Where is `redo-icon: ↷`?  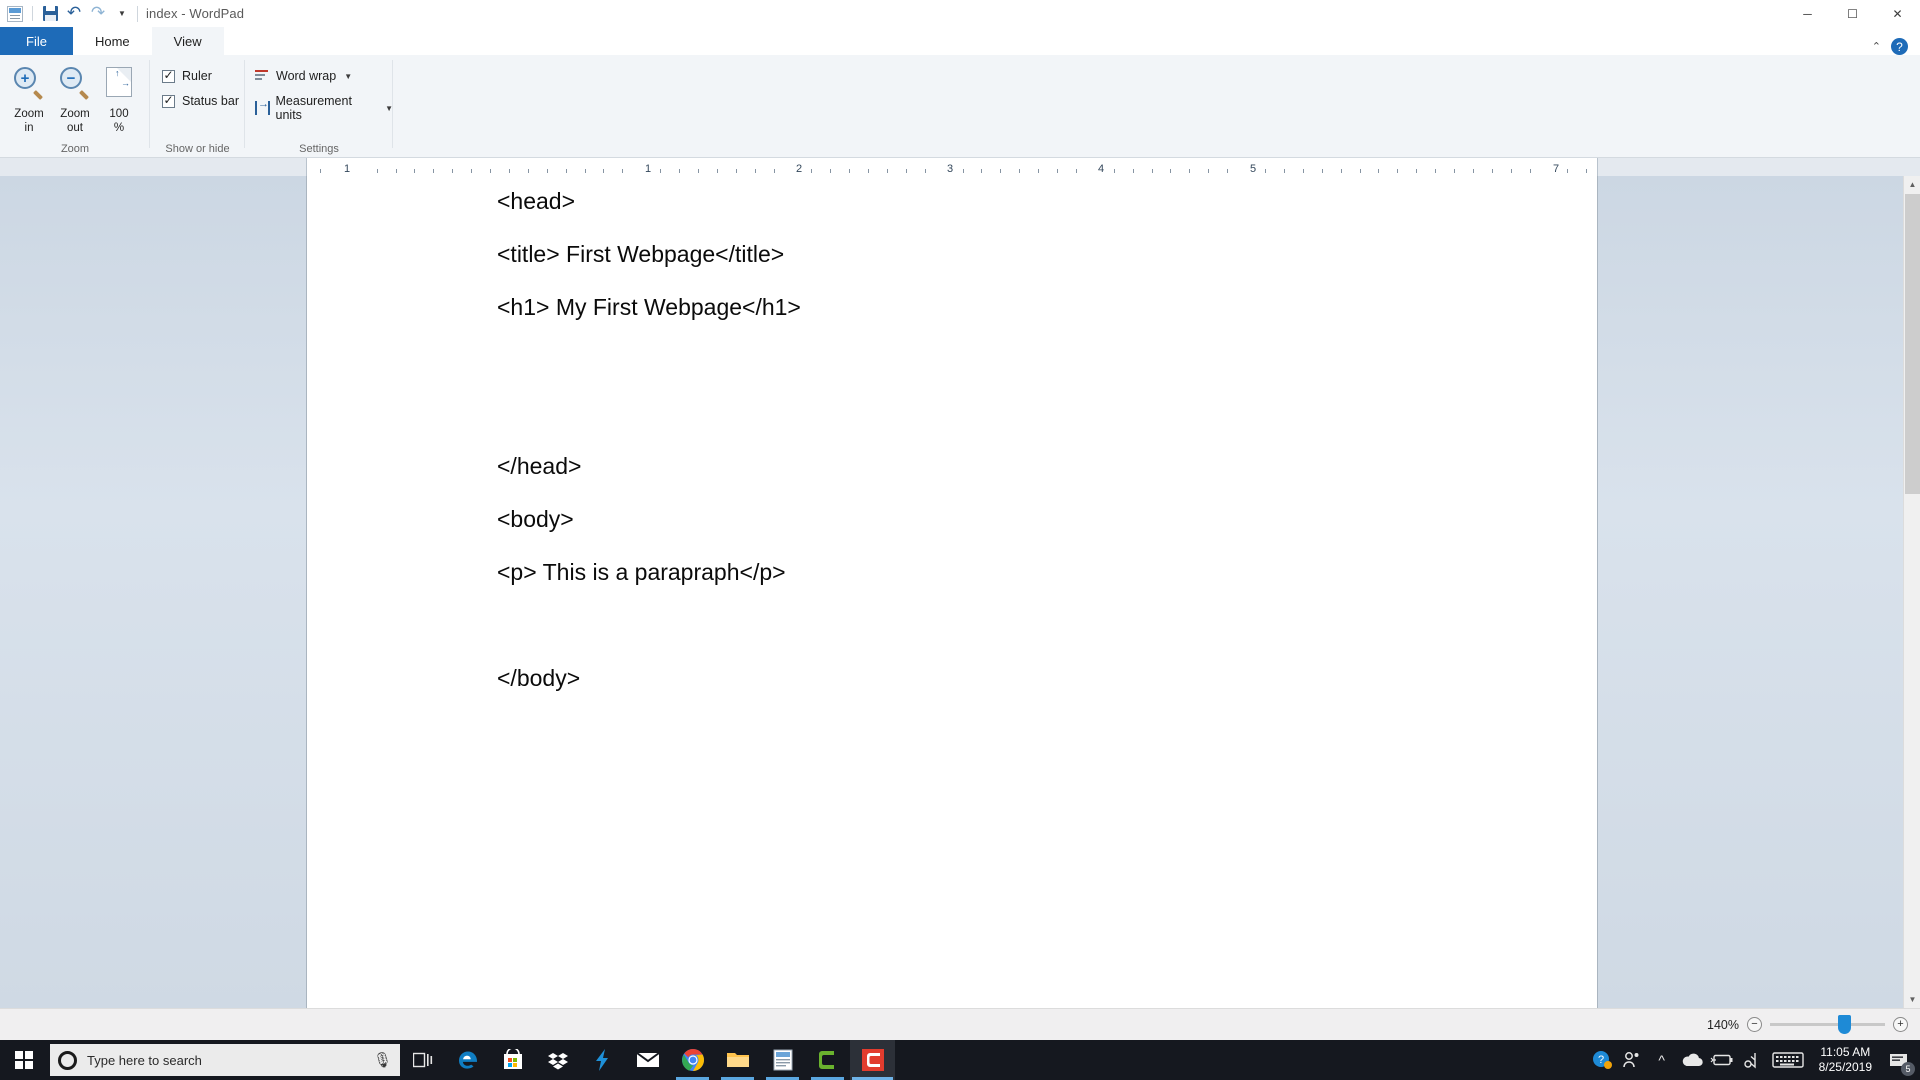 redo-icon: ↷ is located at coordinates (98, 14).